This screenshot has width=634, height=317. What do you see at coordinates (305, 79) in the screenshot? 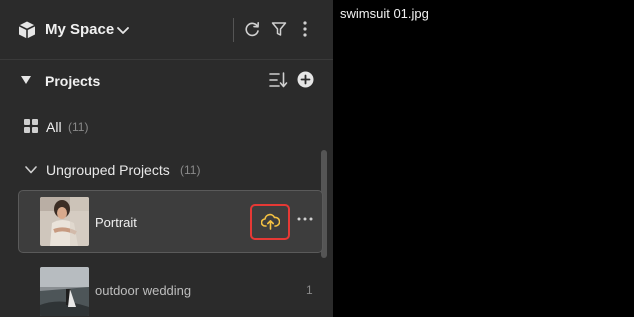
I see `add-icon` at bounding box center [305, 79].